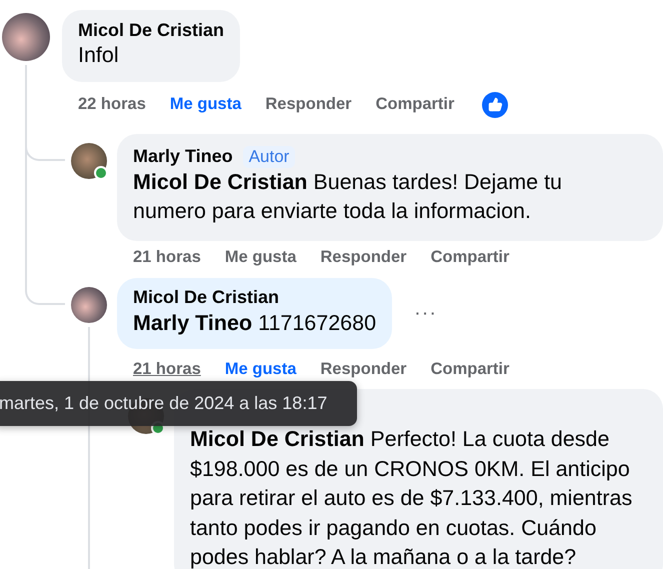 This screenshot has height=569, width=663. I want to click on comment-text: Infol, so click(99, 55).